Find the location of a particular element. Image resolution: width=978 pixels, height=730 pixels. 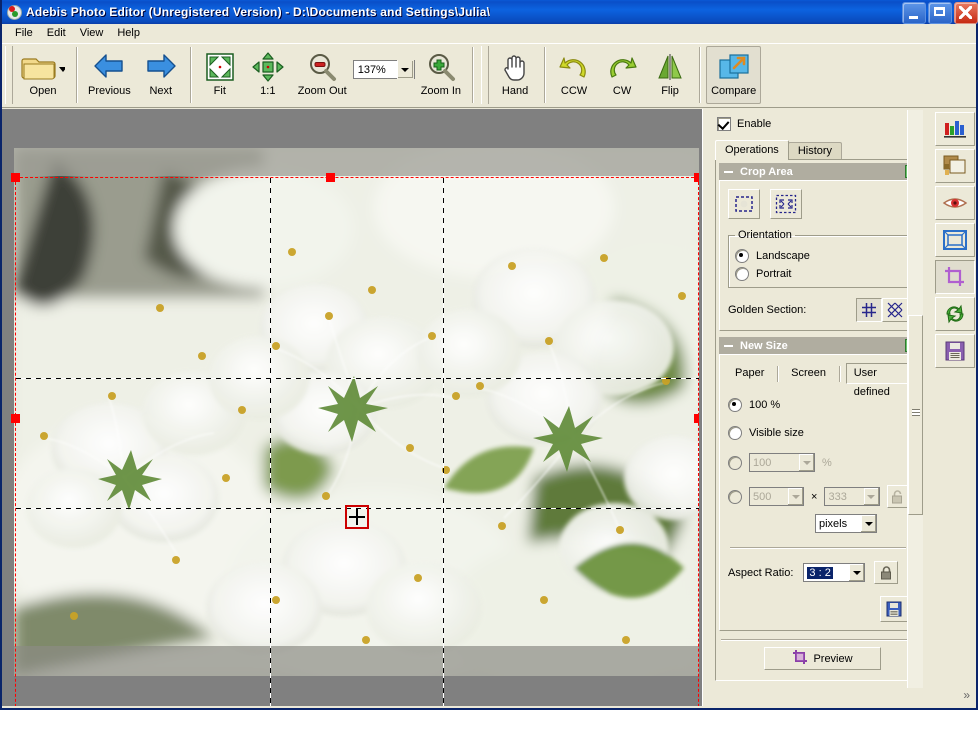

size-units-combo: pixels is located at coordinates (846, 523).